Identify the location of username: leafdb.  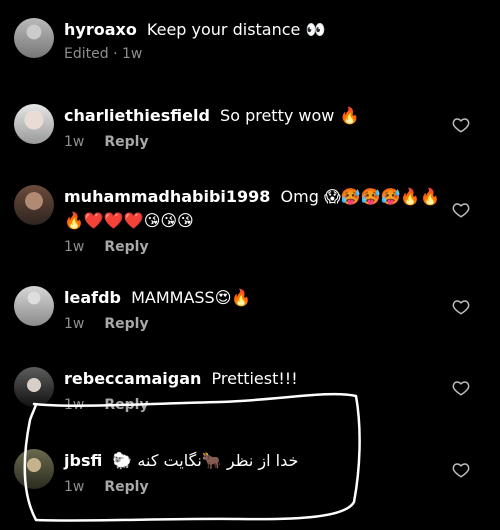
(92, 297).